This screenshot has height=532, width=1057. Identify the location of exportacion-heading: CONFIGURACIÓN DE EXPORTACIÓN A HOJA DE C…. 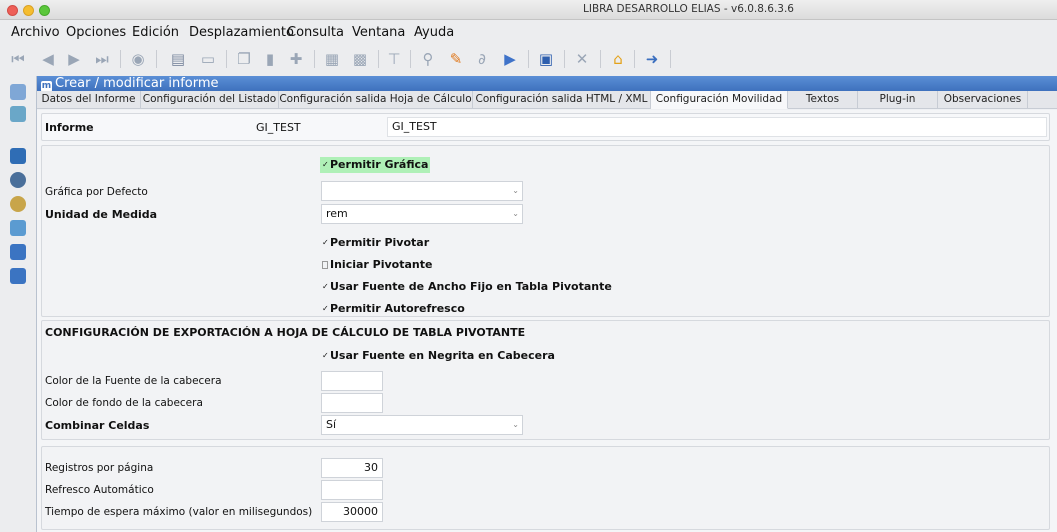
(285, 332).